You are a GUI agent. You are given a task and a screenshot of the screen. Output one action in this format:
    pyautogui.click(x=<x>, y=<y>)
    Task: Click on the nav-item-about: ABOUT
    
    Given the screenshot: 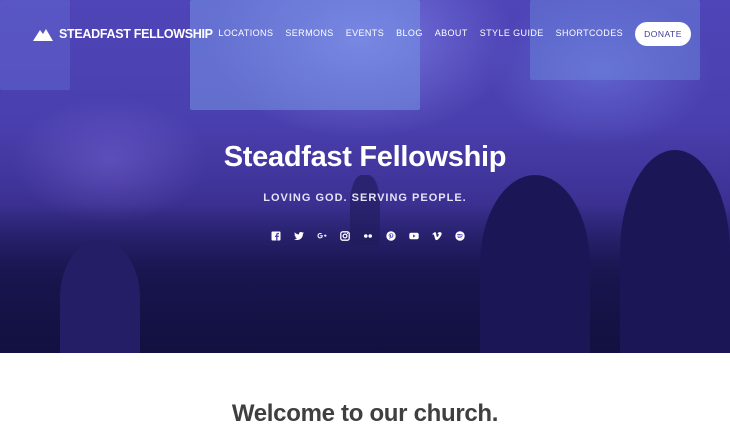 What is the action you would take?
    pyautogui.click(x=451, y=33)
    